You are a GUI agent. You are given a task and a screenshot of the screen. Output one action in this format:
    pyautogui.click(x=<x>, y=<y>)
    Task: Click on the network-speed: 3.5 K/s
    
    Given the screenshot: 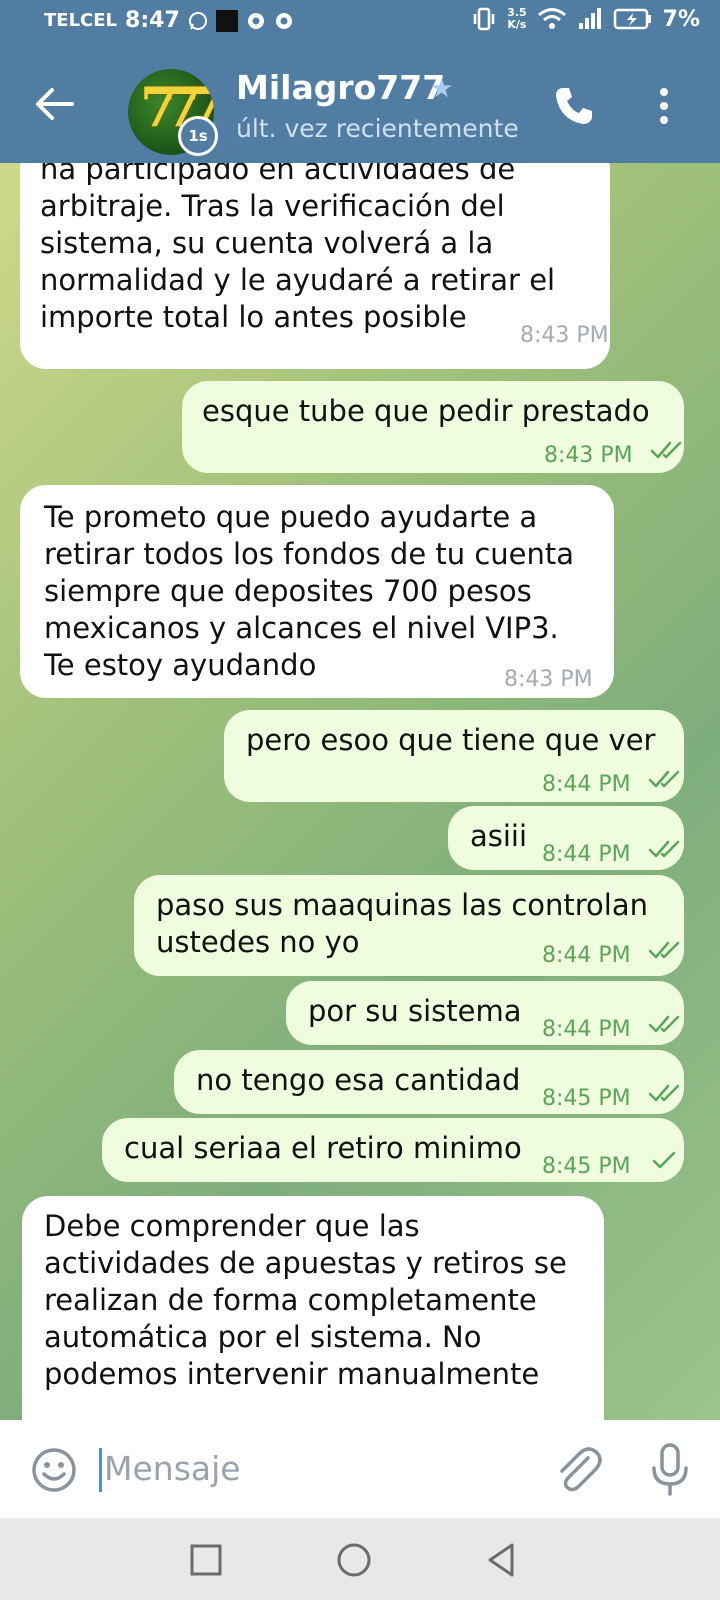 What is the action you would take?
    pyautogui.click(x=517, y=18)
    